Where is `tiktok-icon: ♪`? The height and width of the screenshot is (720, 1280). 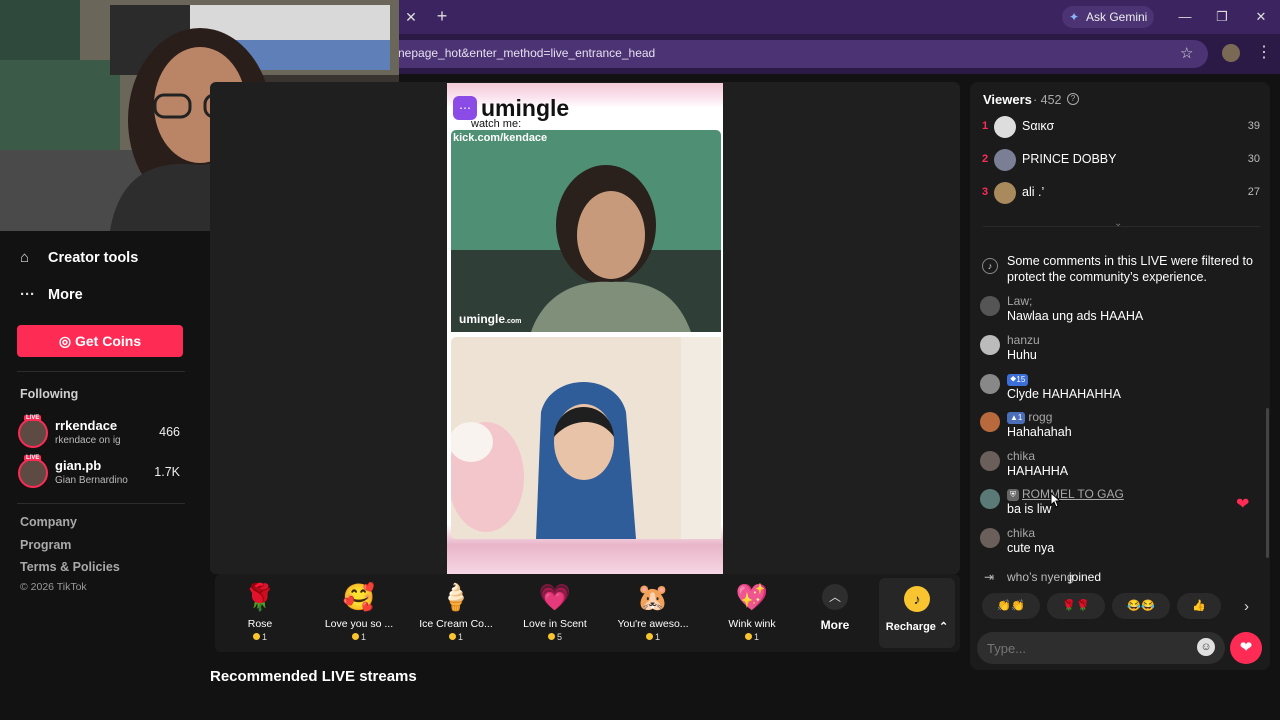
tiktok-icon: ♪ is located at coordinates (990, 266).